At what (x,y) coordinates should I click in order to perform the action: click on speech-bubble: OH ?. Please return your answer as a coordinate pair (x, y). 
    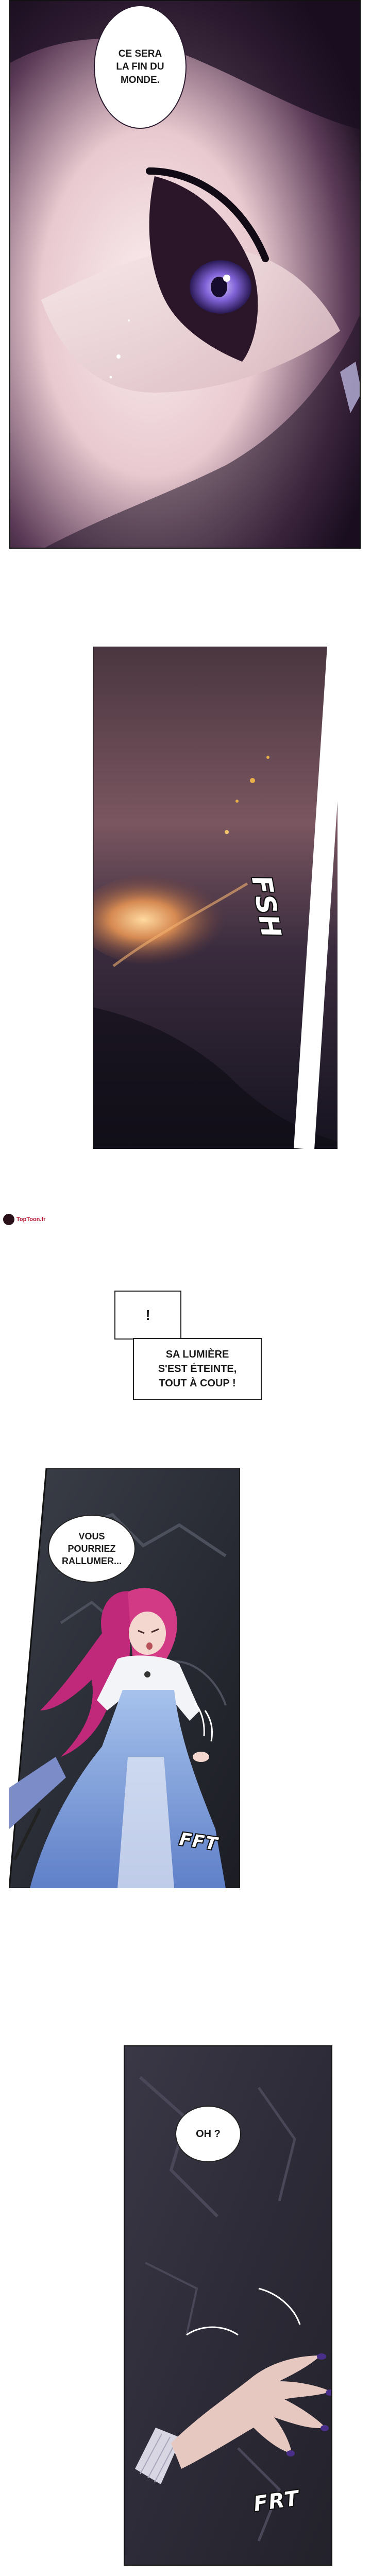
    Looking at the image, I should click on (208, 2134).